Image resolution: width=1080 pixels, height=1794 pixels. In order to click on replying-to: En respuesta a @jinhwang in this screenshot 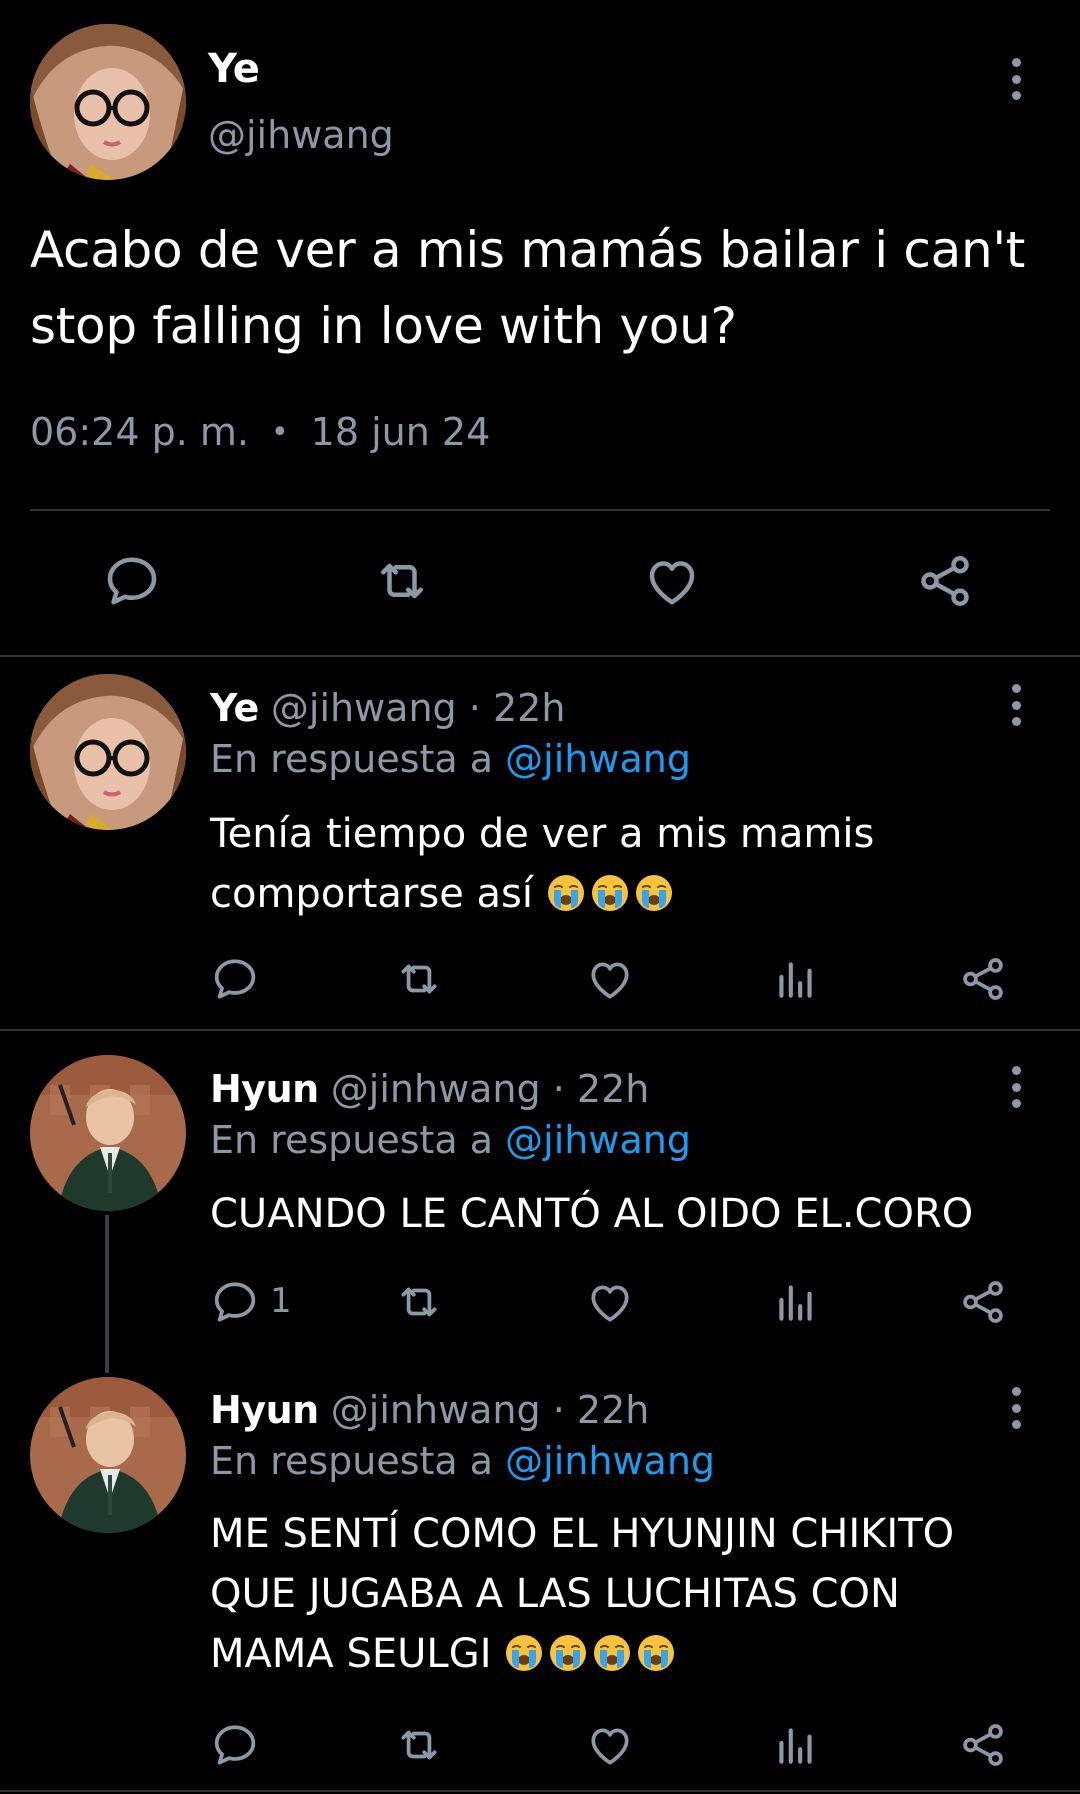, I will do `click(462, 1461)`.